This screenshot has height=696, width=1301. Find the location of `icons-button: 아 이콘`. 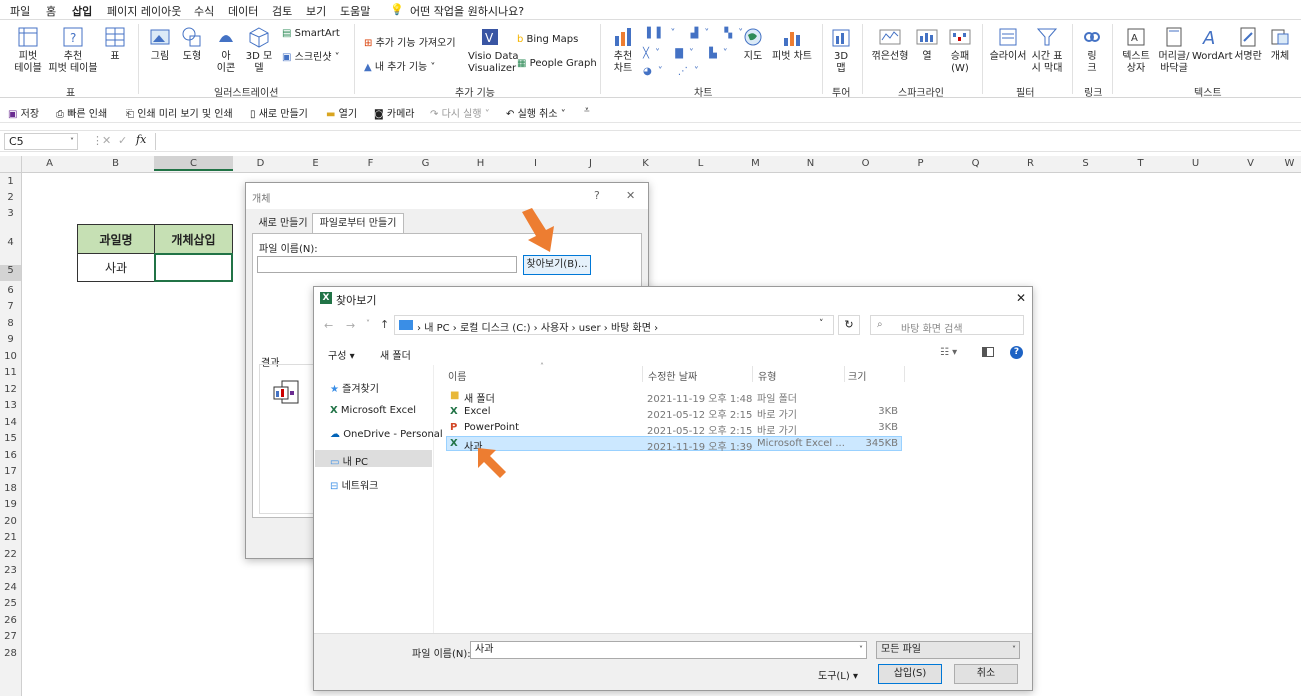

icons-button: 아 이콘 is located at coordinates (226, 50).